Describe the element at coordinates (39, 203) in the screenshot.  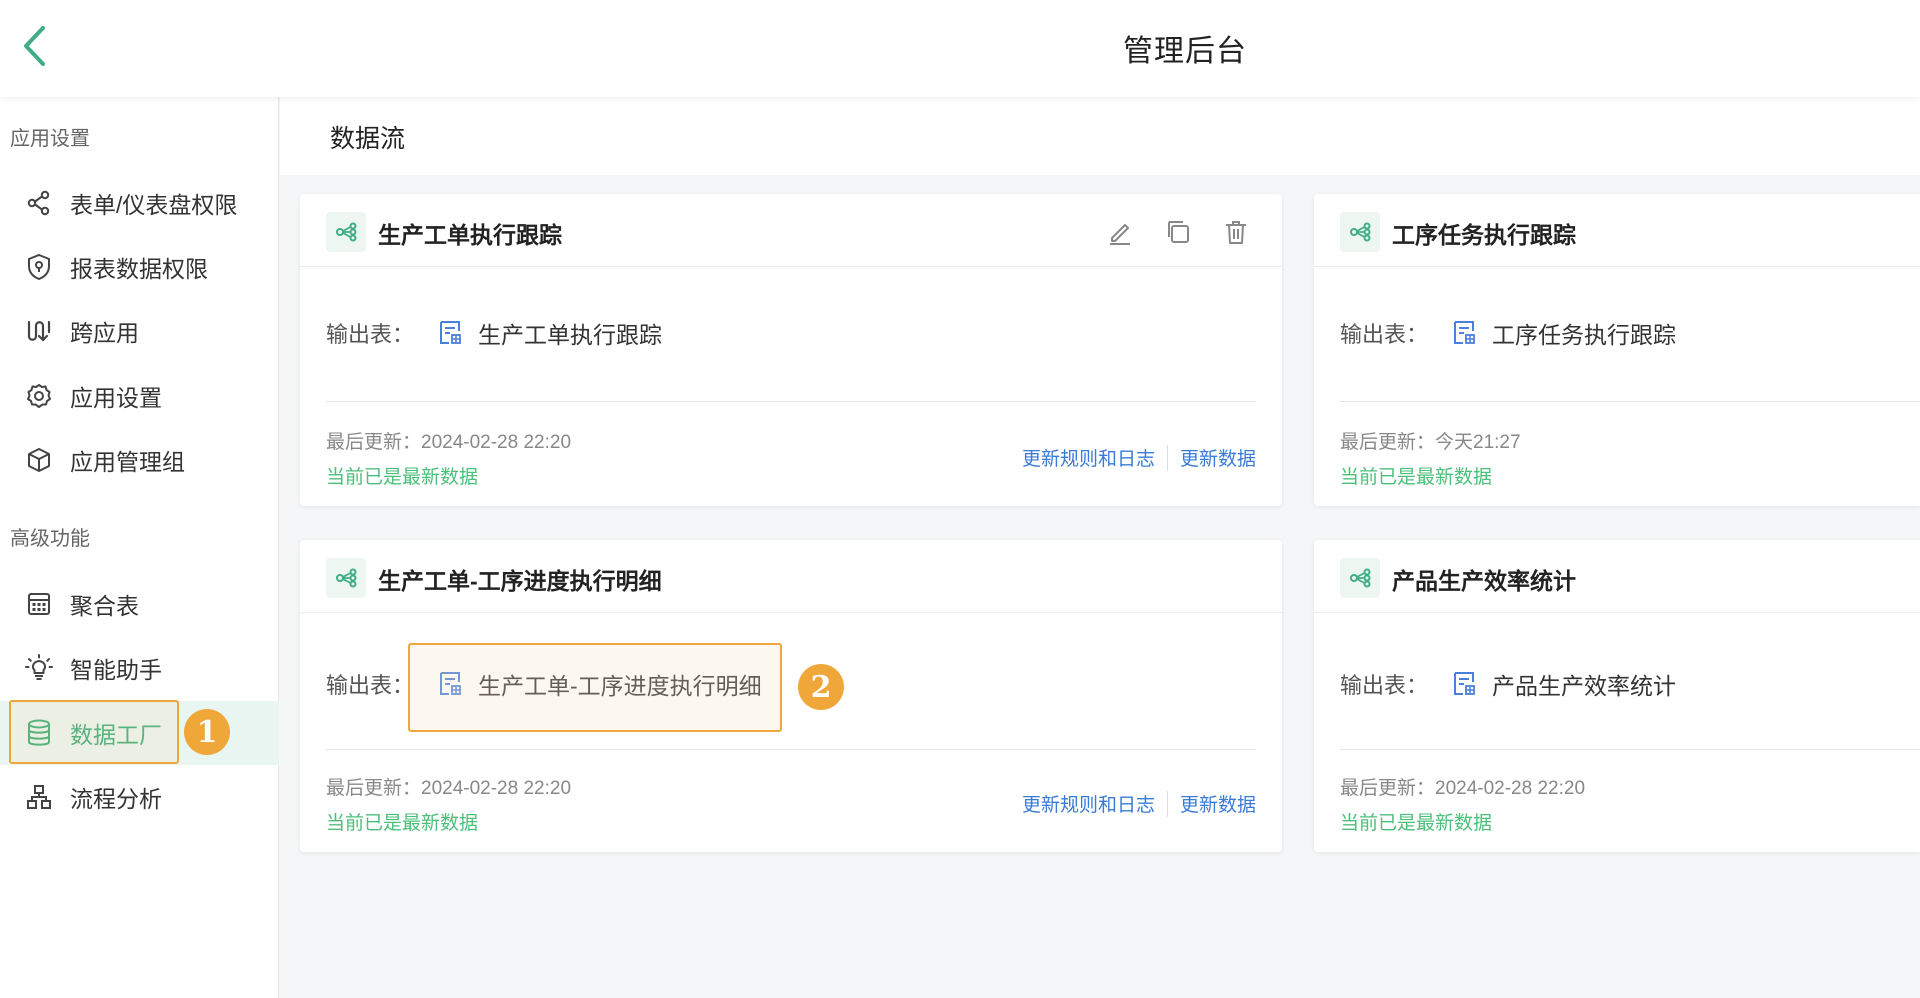
I see `share-nodes-icon` at that location.